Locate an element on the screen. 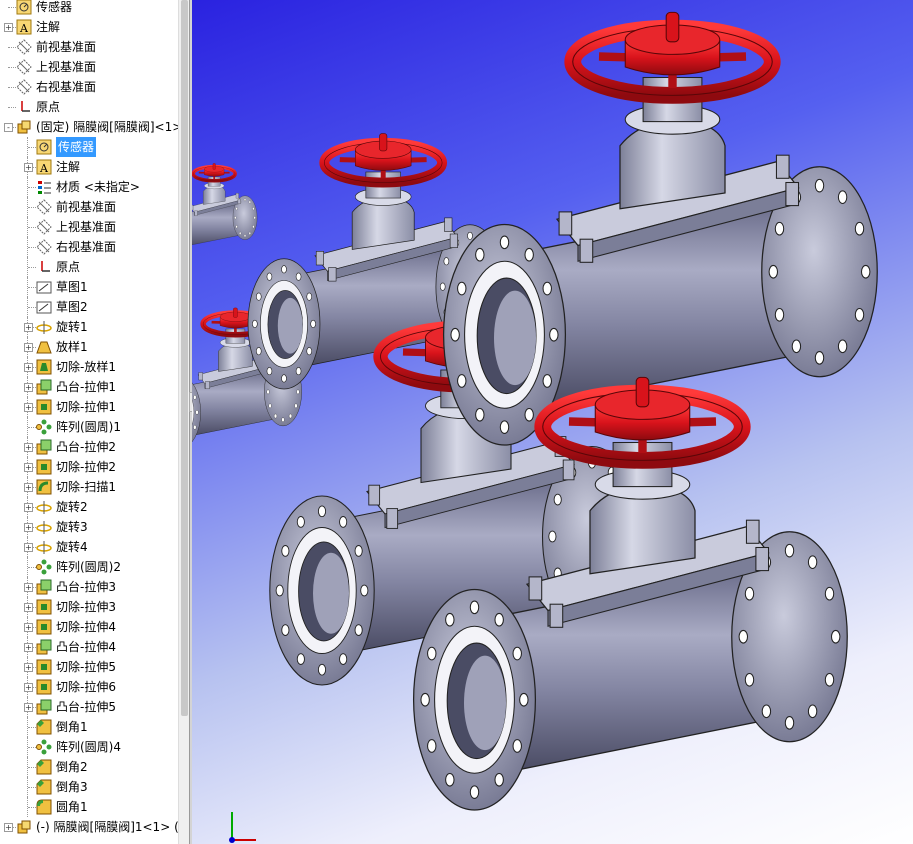  tree-item: 倒角2 is located at coordinates (89, 767).